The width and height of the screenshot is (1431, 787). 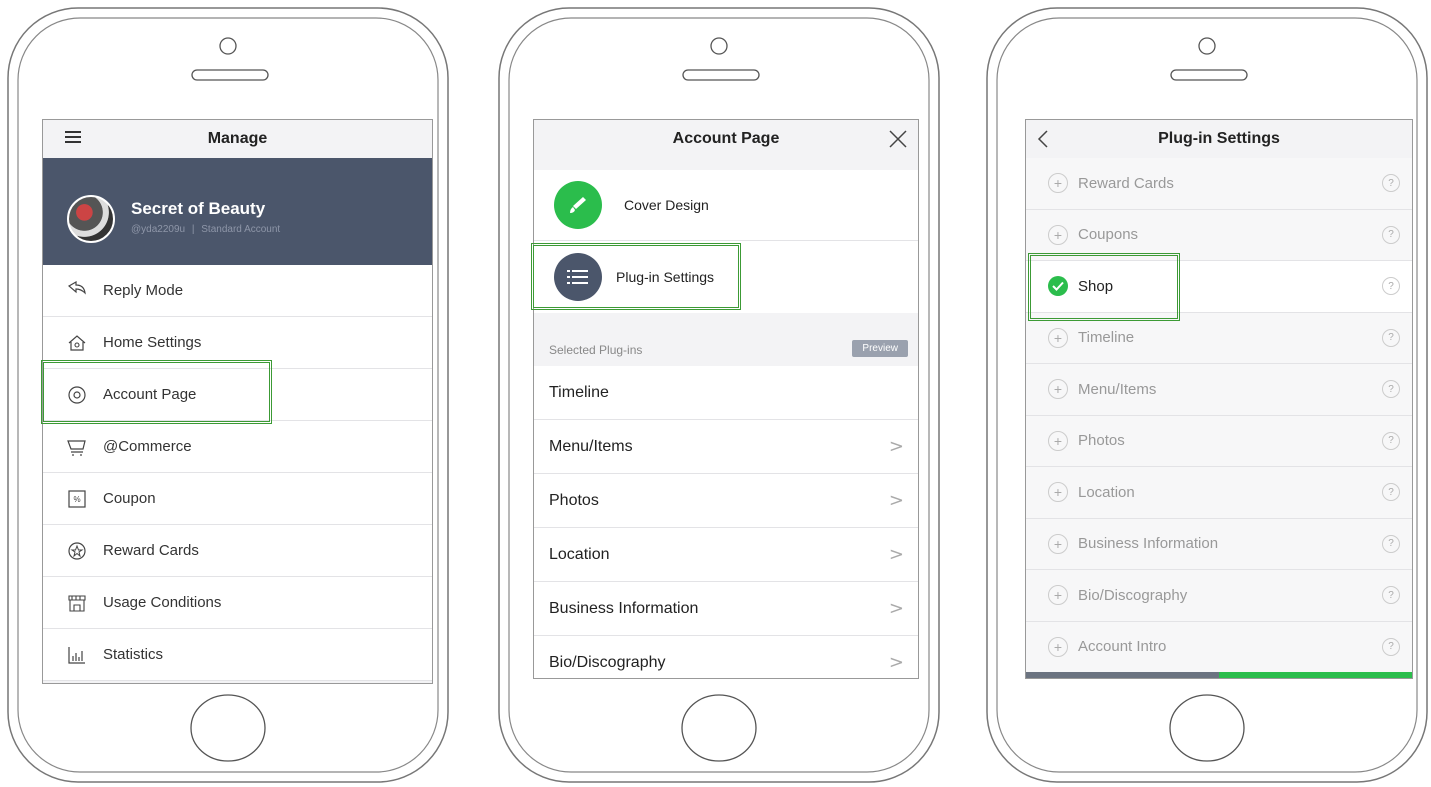 I want to click on header: Manage, so click(x=237, y=139).